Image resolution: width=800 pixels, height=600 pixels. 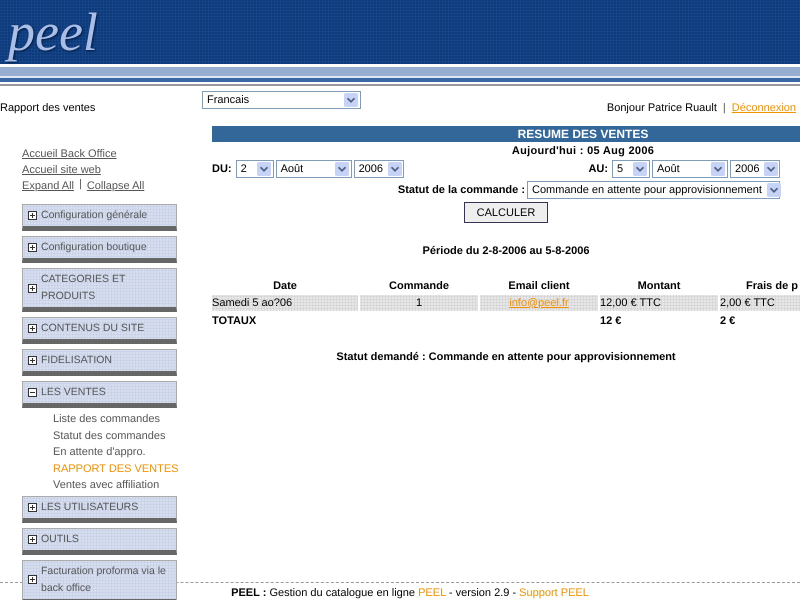 What do you see at coordinates (506, 134) in the screenshot?
I see `report-title-bar: RESUME DES VENTES` at bounding box center [506, 134].